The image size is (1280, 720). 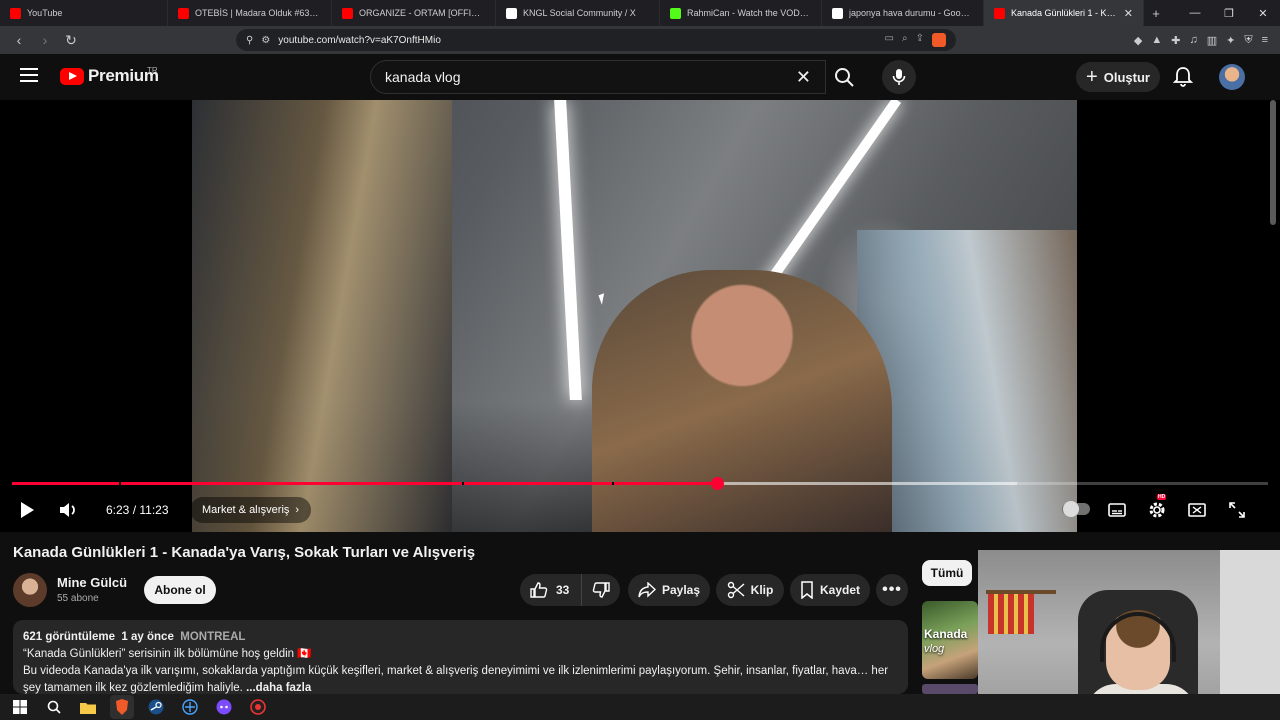 I want to click on dislike-button, so click(x=601, y=590).